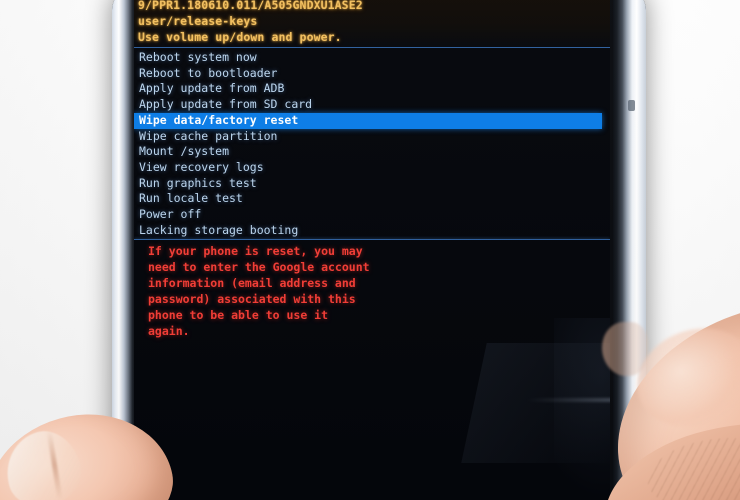 Image resolution: width=740 pixels, height=500 pixels. What do you see at coordinates (368, 120) in the screenshot?
I see `menu-item-wipe-data-factory-reset: Wipe data/factory reset` at bounding box center [368, 120].